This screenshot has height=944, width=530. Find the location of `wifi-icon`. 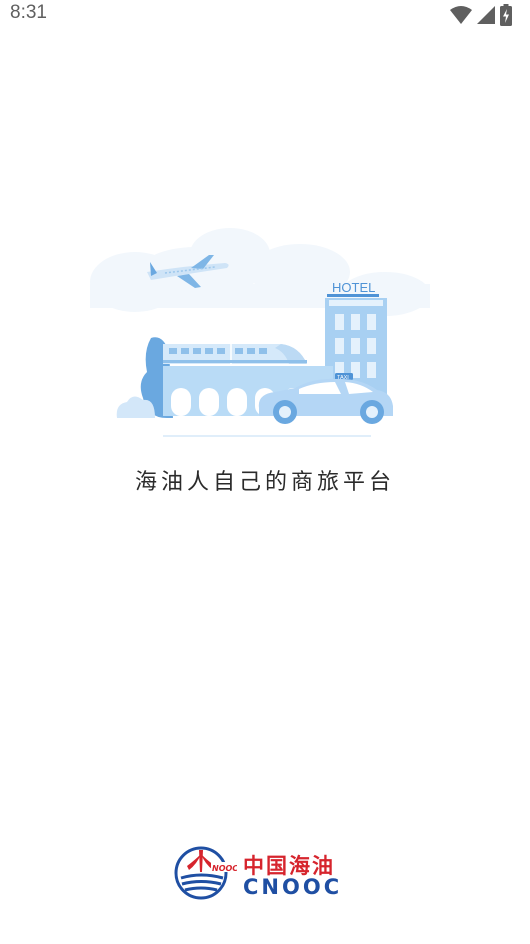

wifi-icon is located at coordinates (461, 15).